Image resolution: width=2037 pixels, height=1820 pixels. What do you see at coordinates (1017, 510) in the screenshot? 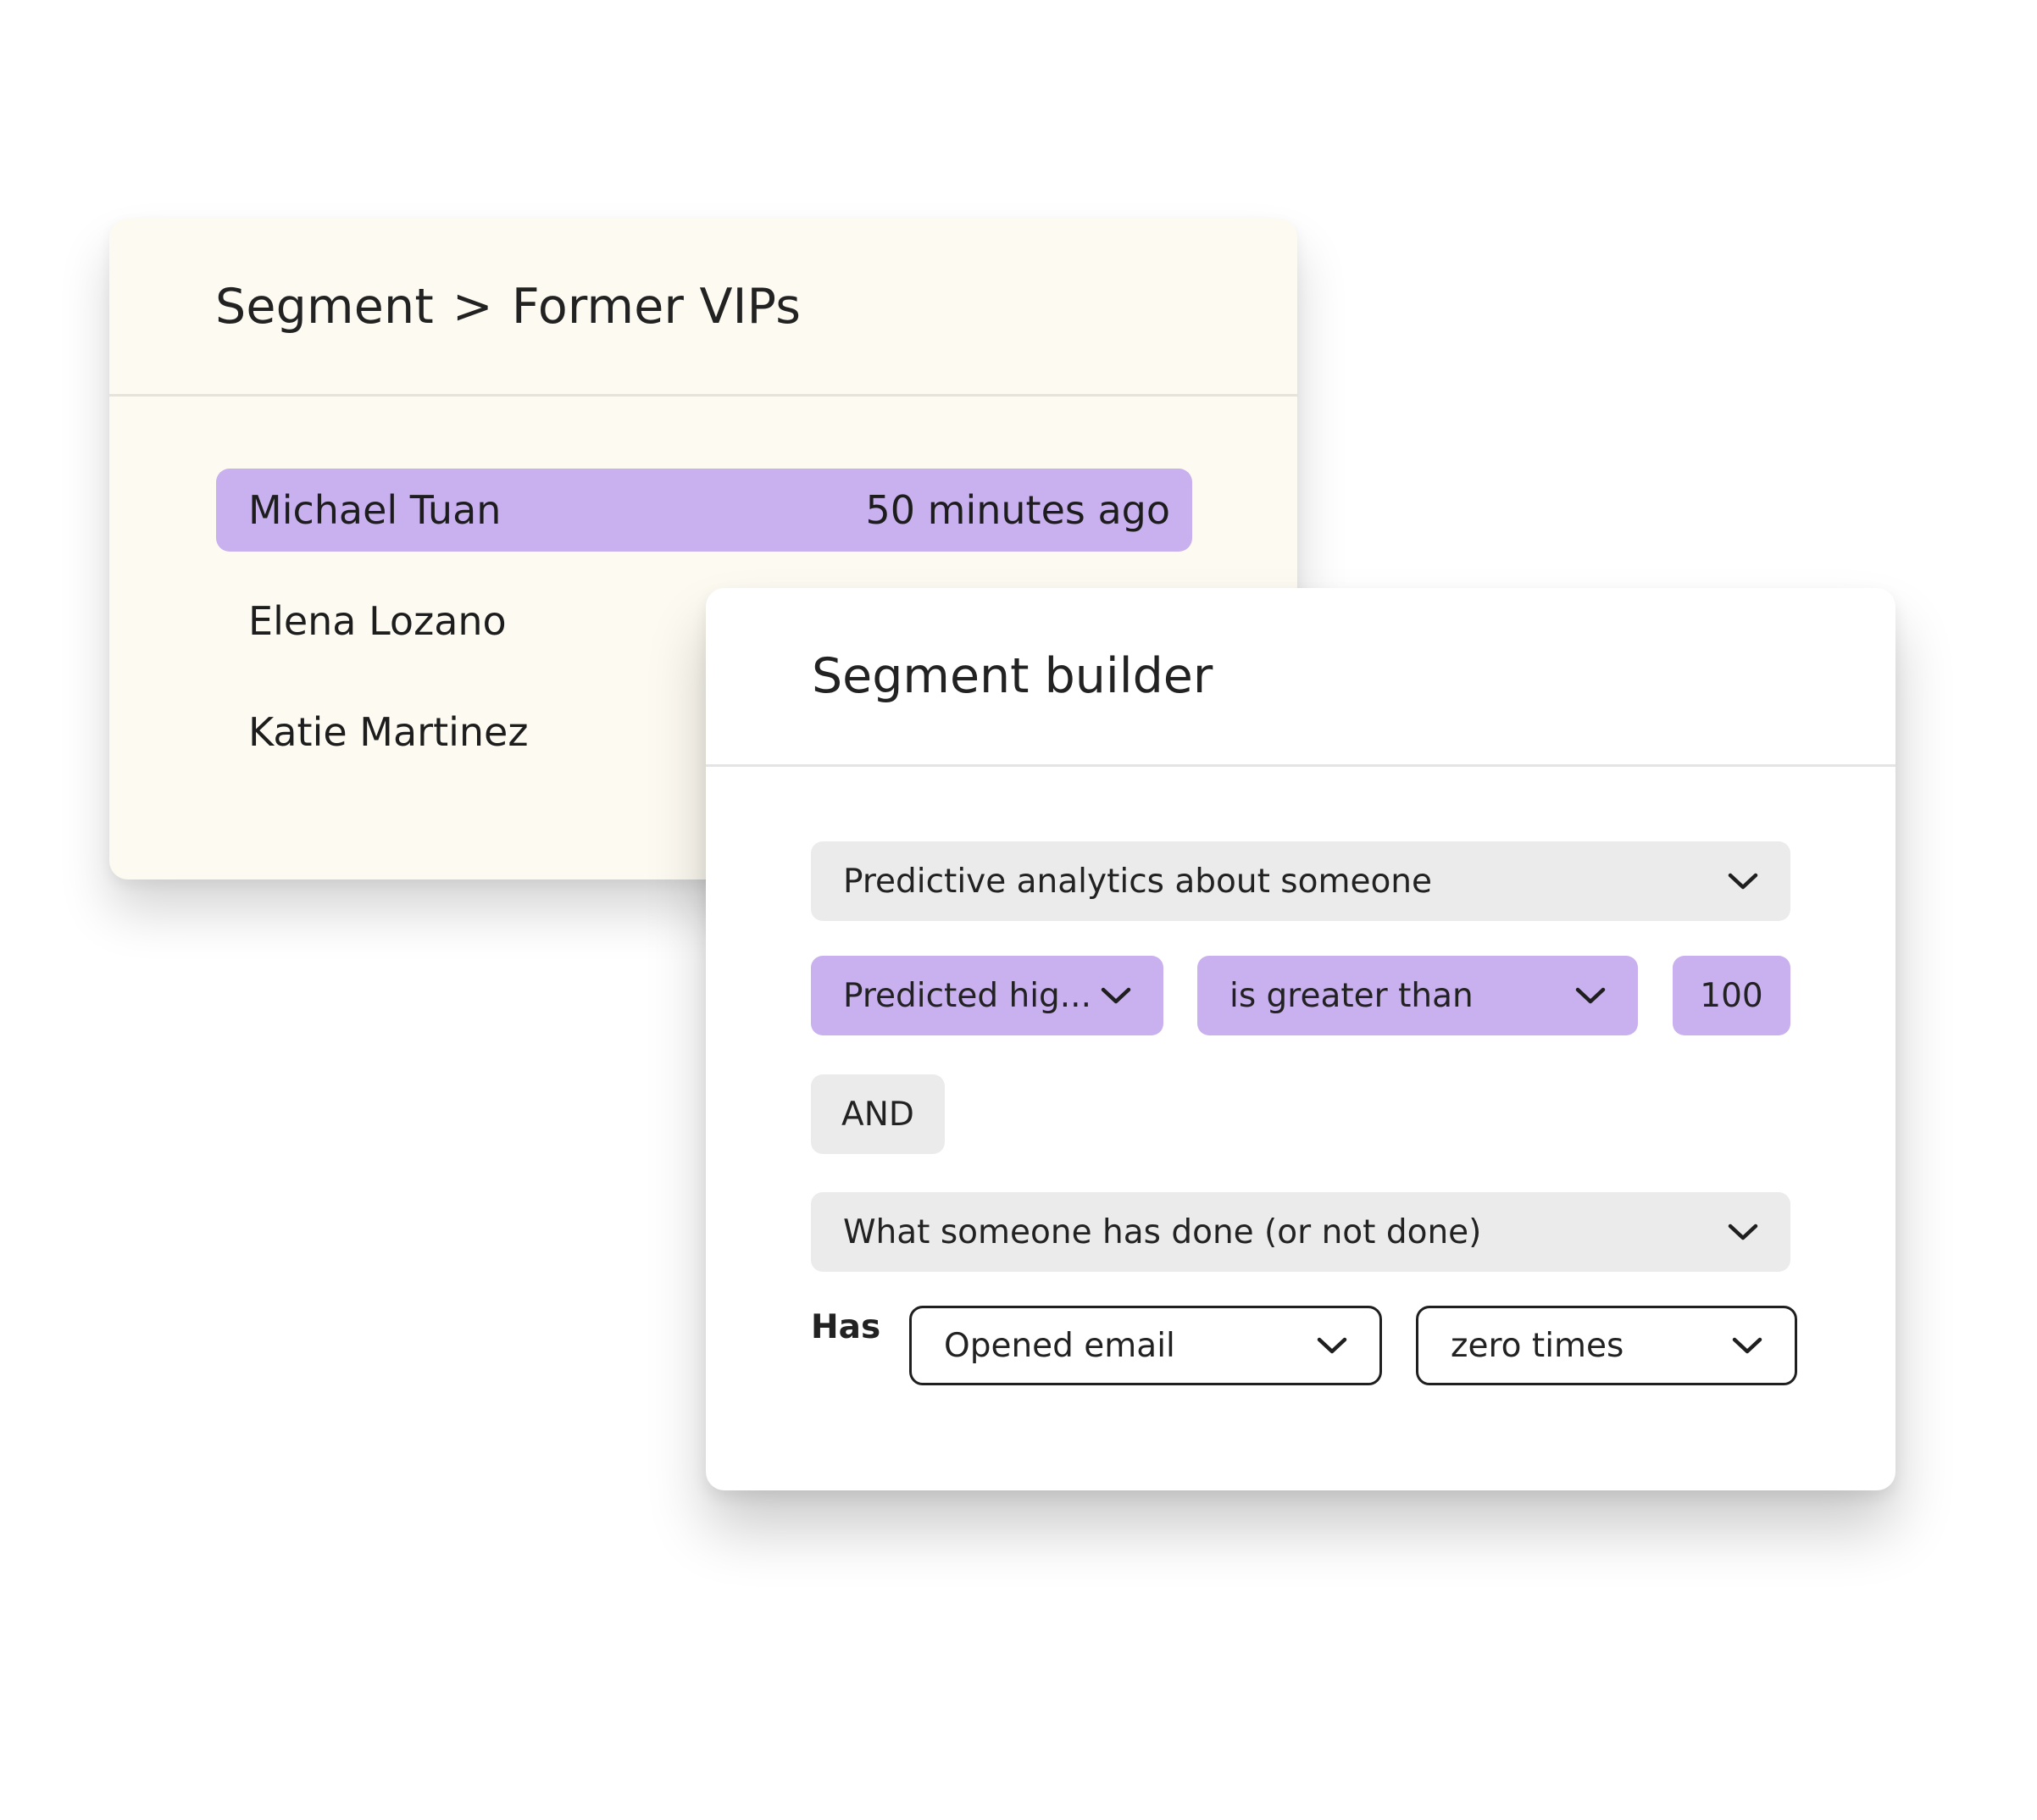
I see `profile-timestamp: 50 minutes ago` at bounding box center [1017, 510].